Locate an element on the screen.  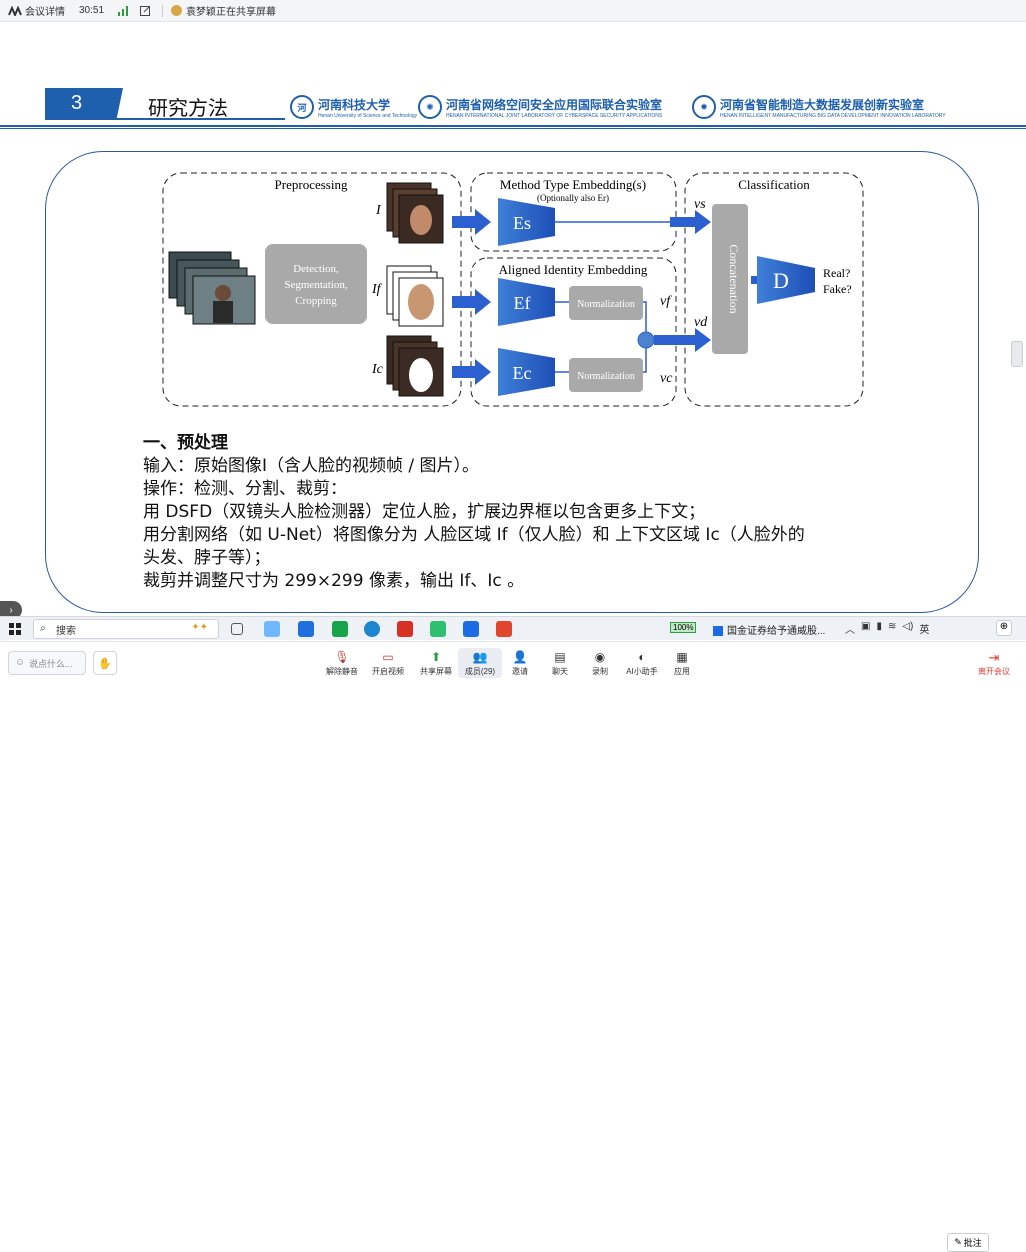
encoder-es-label: Es is located at coordinates (522, 223).